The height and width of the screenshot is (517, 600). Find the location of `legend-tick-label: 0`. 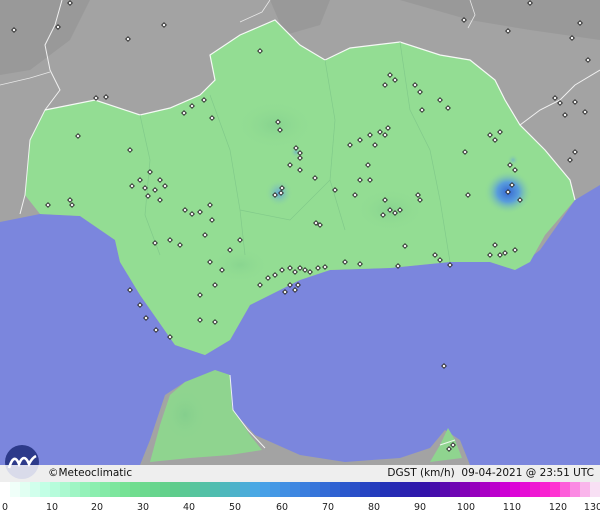

legend-tick-label: 0 is located at coordinates (5, 507).